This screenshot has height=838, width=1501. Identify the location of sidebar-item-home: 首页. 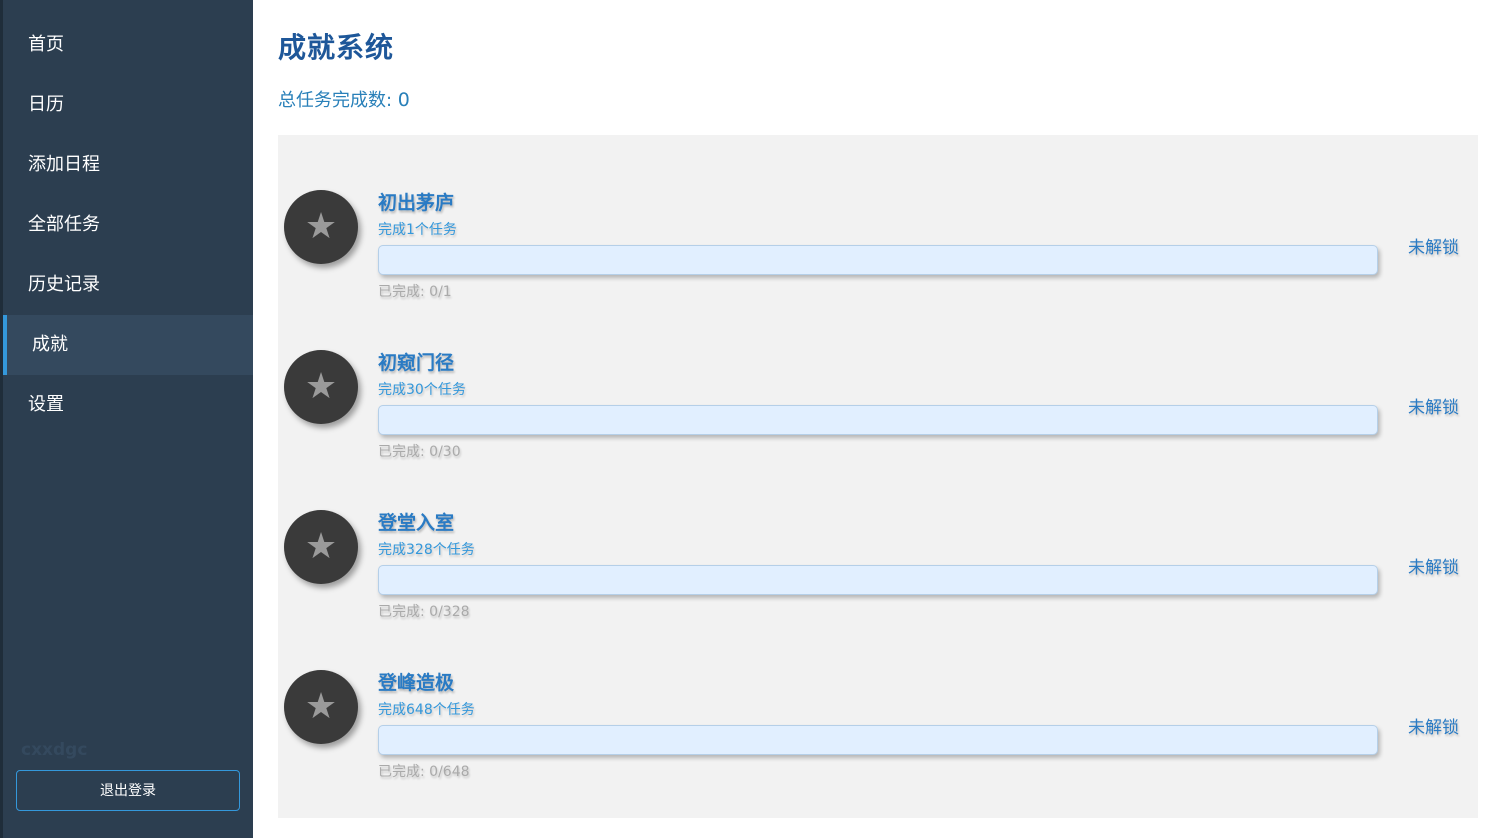
(128, 45).